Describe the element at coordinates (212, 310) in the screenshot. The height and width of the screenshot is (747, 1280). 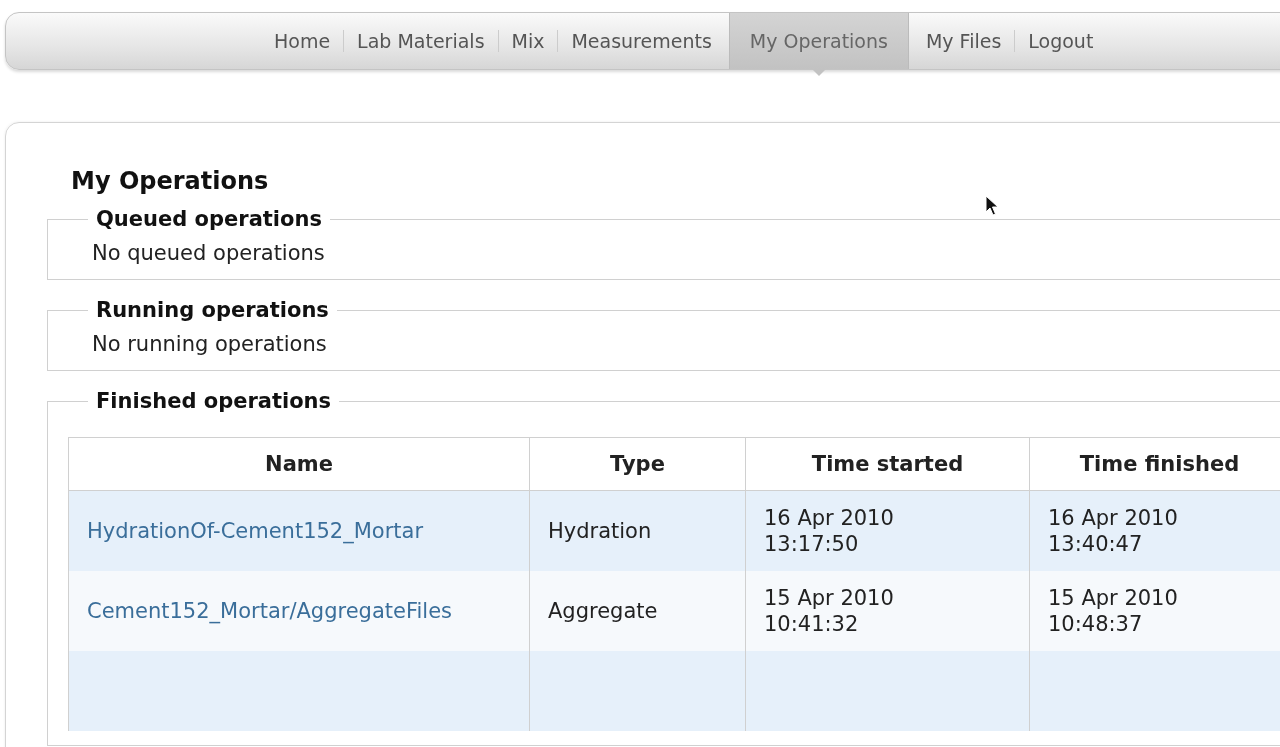
I see `section-legend: Running operations` at that location.